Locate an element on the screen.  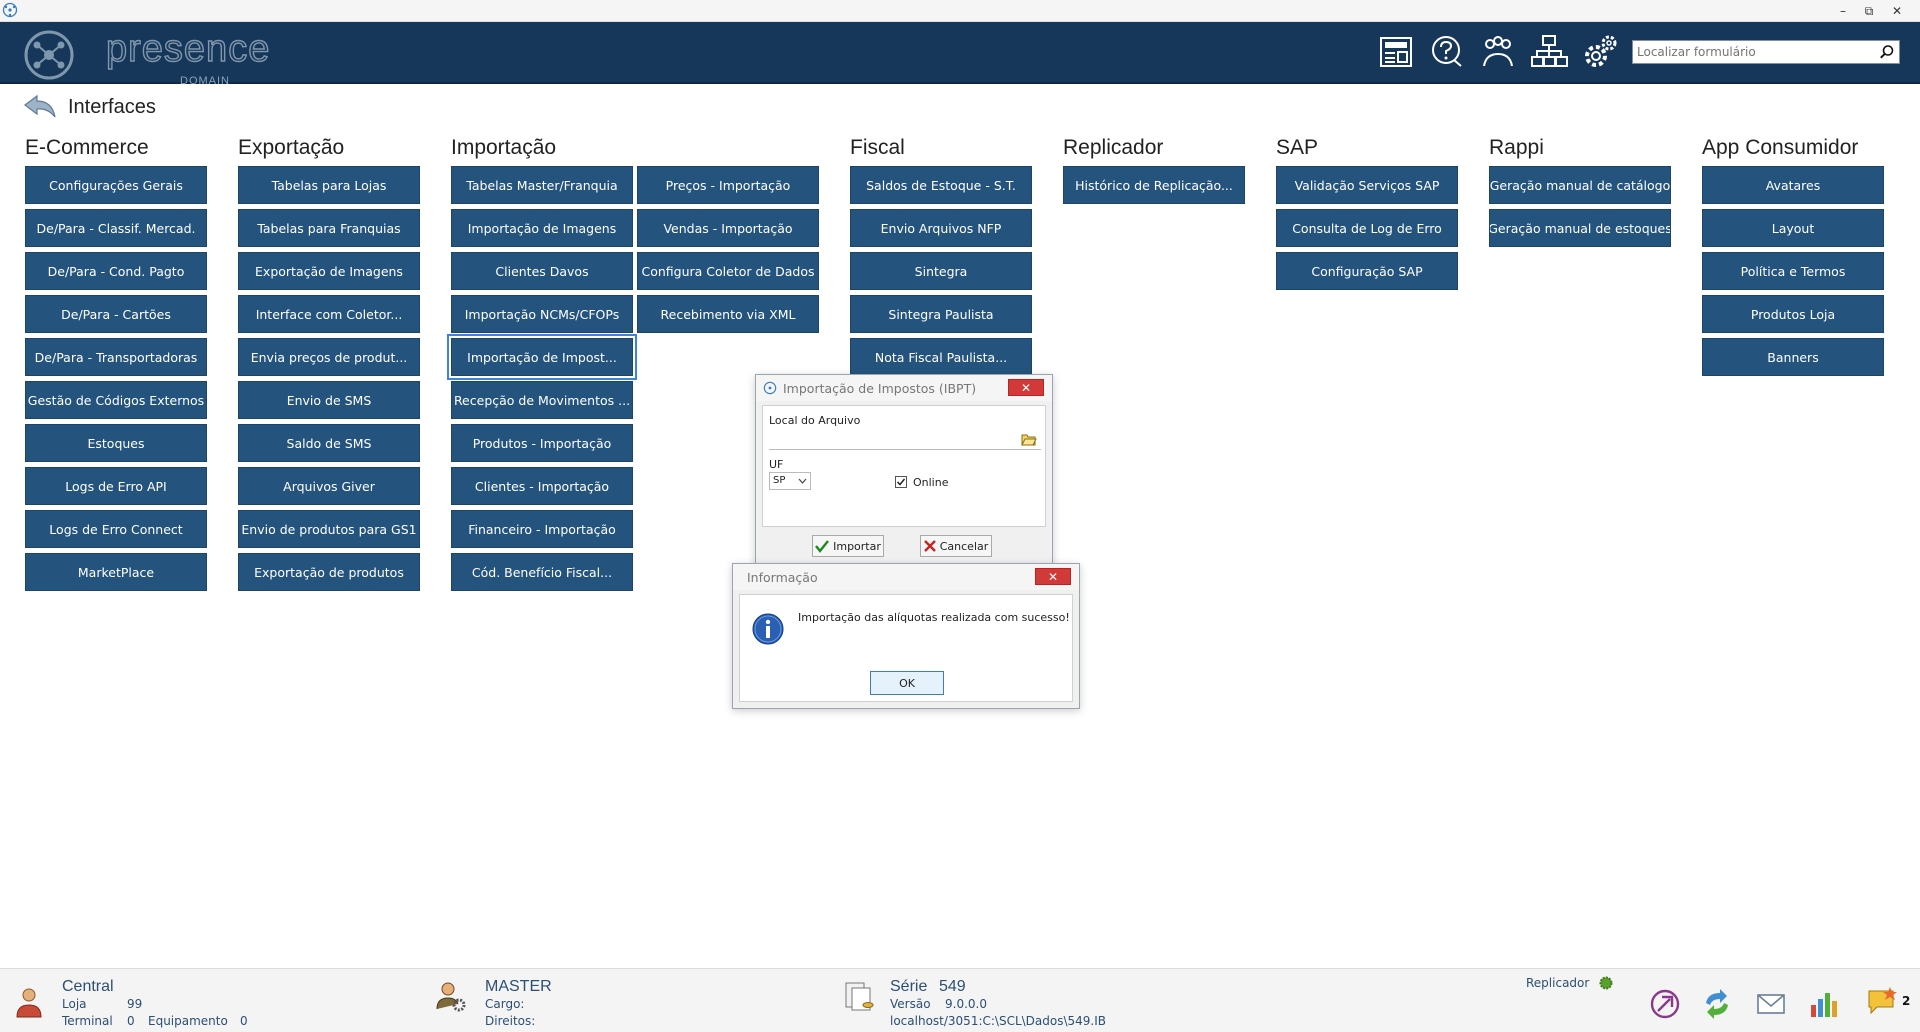
search-box is located at coordinates (1766, 52).